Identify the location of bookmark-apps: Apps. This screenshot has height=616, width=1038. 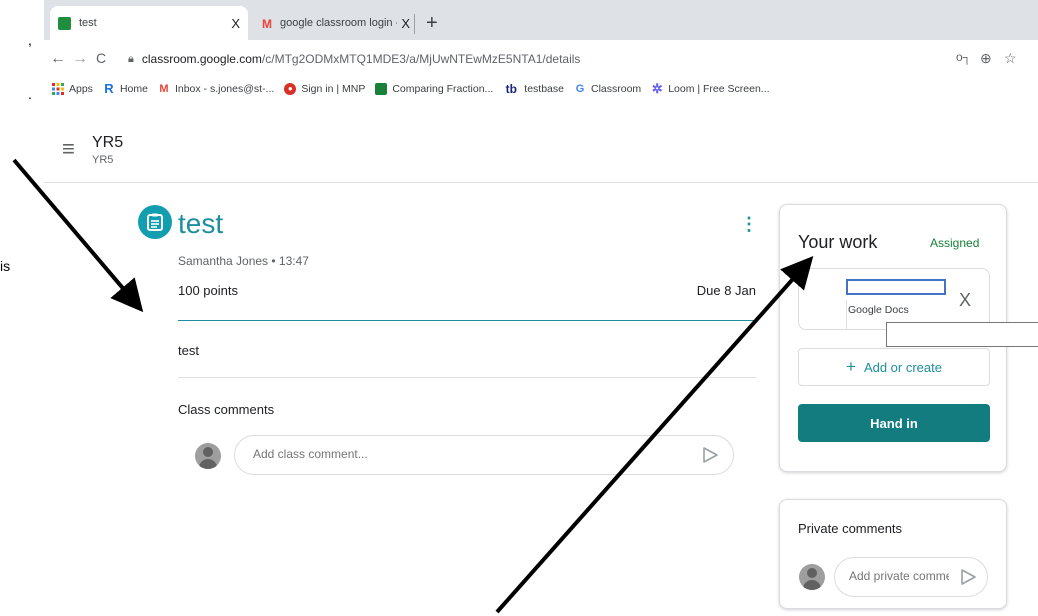
(72, 89).